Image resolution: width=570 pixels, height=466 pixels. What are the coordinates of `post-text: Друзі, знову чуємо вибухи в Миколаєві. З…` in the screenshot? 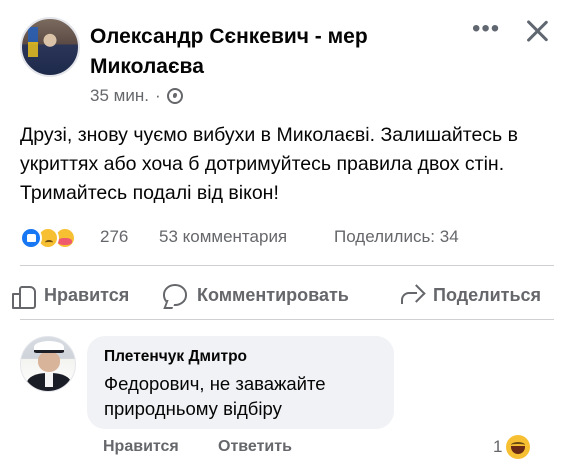 It's located at (269, 164).